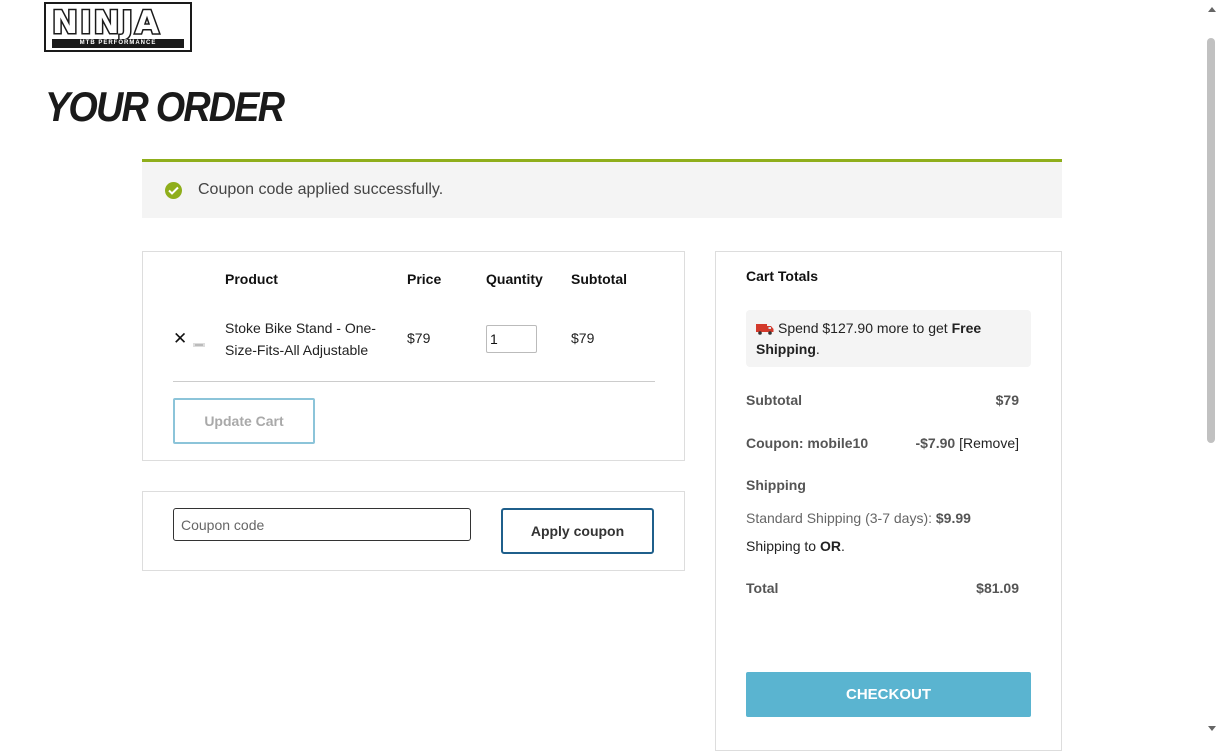  Describe the element at coordinates (419, 338) in the screenshot. I see `product-price: $79` at that location.